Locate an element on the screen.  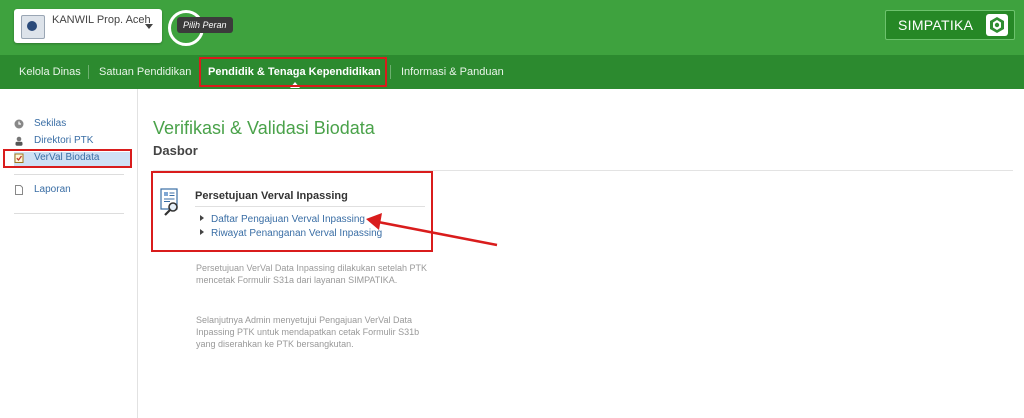
annotation-arrow-icon is located at coordinates (432, 230).